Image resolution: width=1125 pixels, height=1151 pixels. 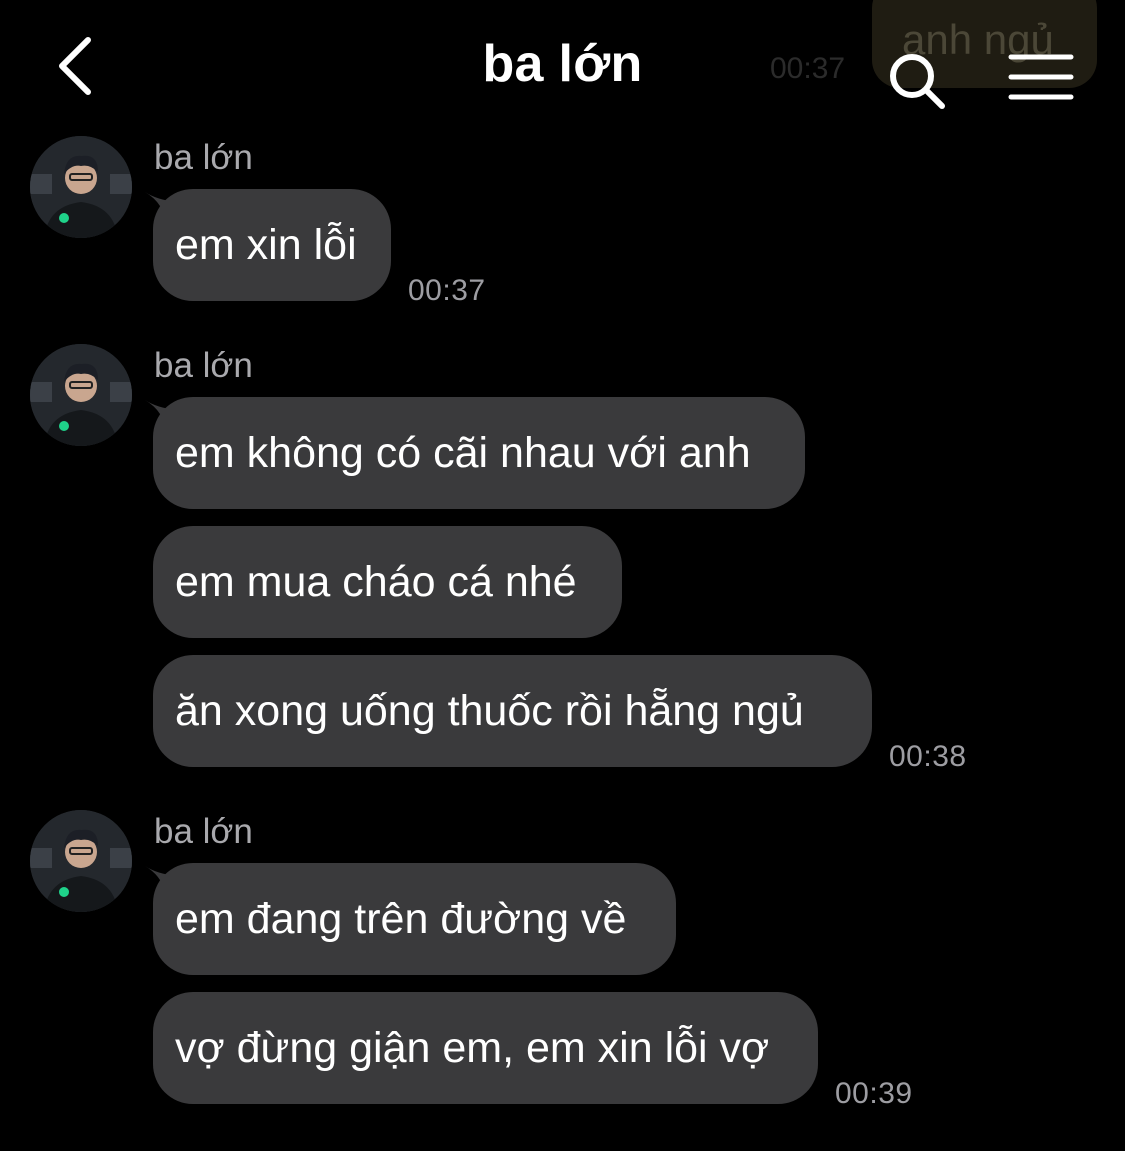 I want to click on menu-icon, so click(x=1041, y=77).